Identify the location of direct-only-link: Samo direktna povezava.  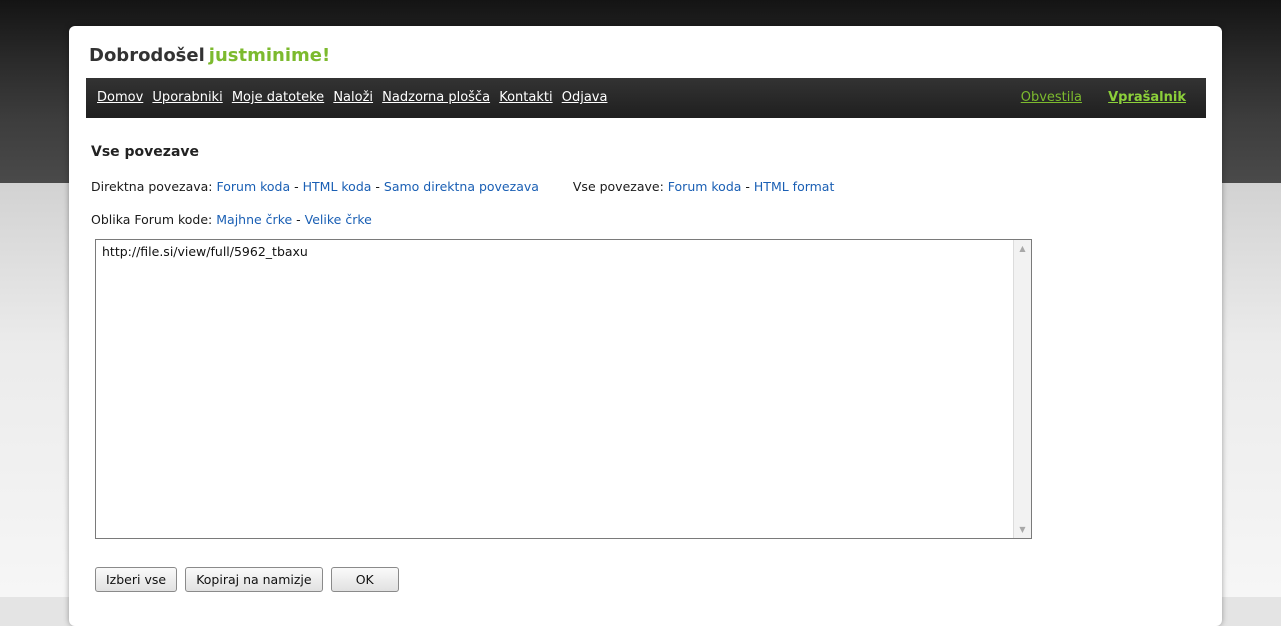
(461, 186).